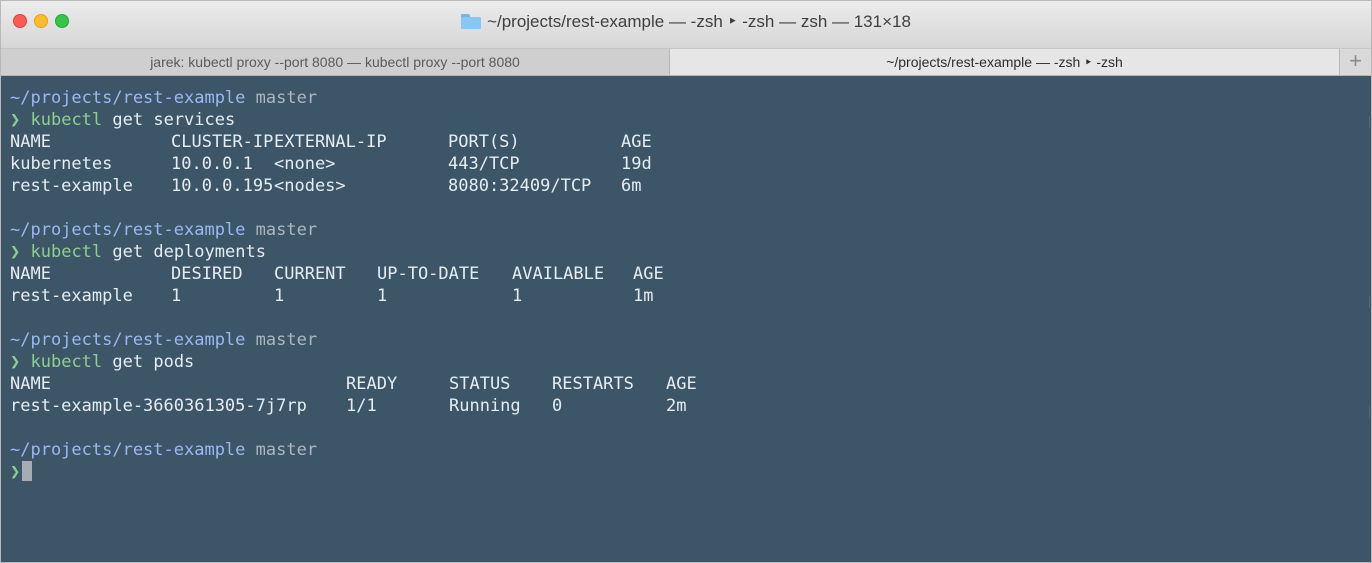 The image size is (1372, 563). What do you see at coordinates (557, 406) in the screenshot?
I see `table-cell: 0` at bounding box center [557, 406].